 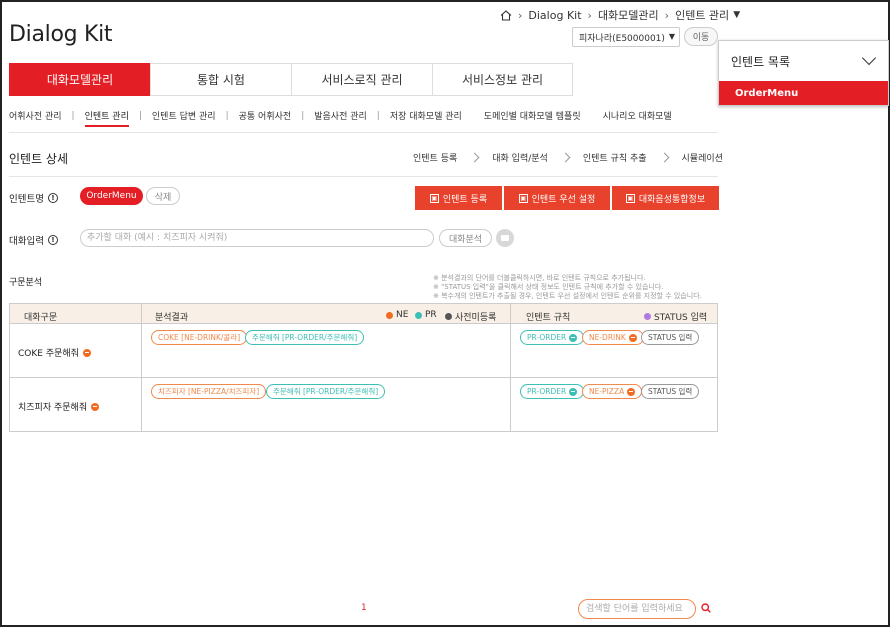 What do you see at coordinates (803, 61) in the screenshot?
I see `intent-list-header: 인텐트 목록` at bounding box center [803, 61].